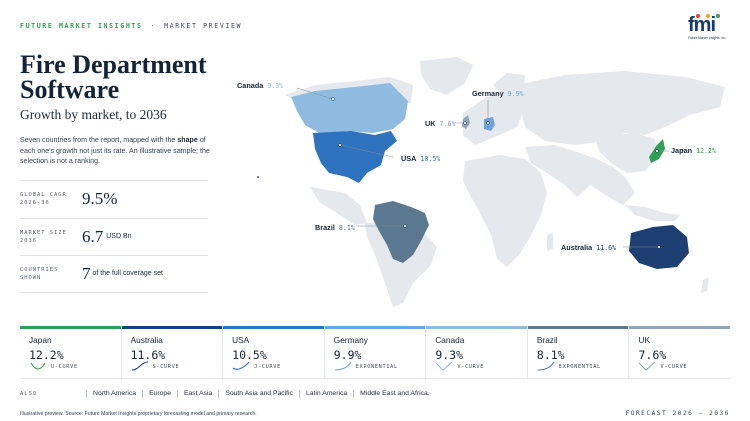  Describe the element at coordinates (100, 199) in the screenshot. I see `stat-value: 9.5%` at that location.